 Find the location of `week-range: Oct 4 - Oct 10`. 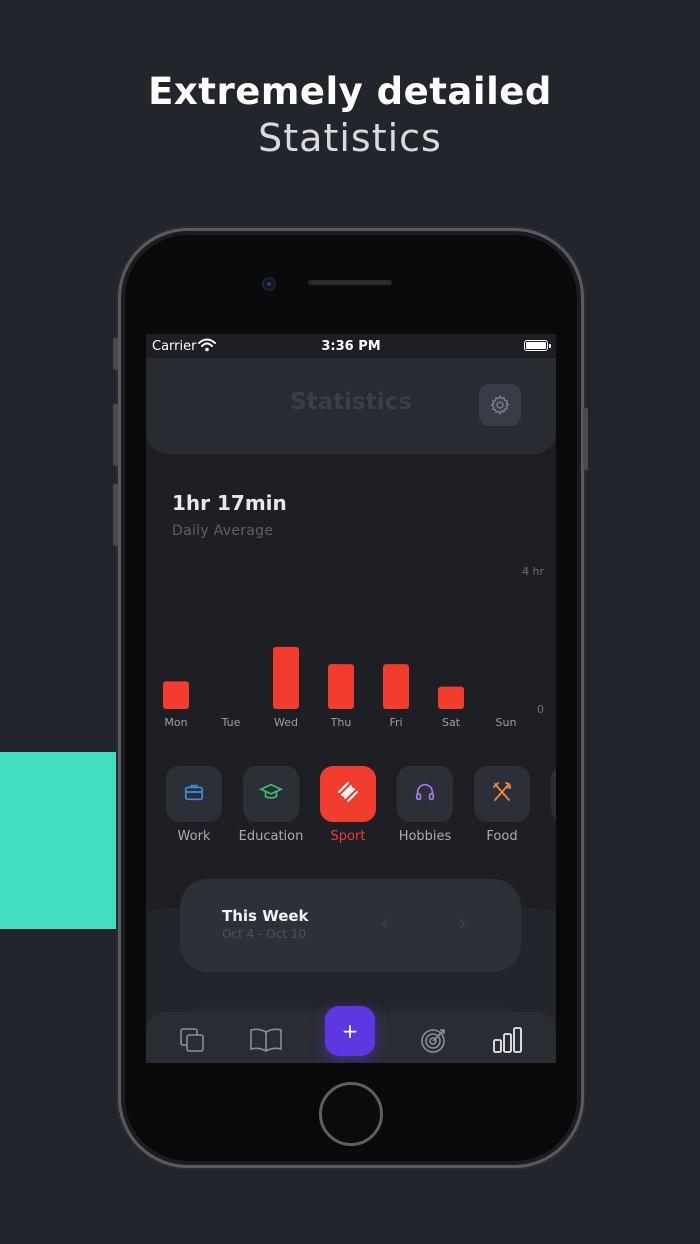

week-range: Oct 4 - Oct 10 is located at coordinates (264, 934).